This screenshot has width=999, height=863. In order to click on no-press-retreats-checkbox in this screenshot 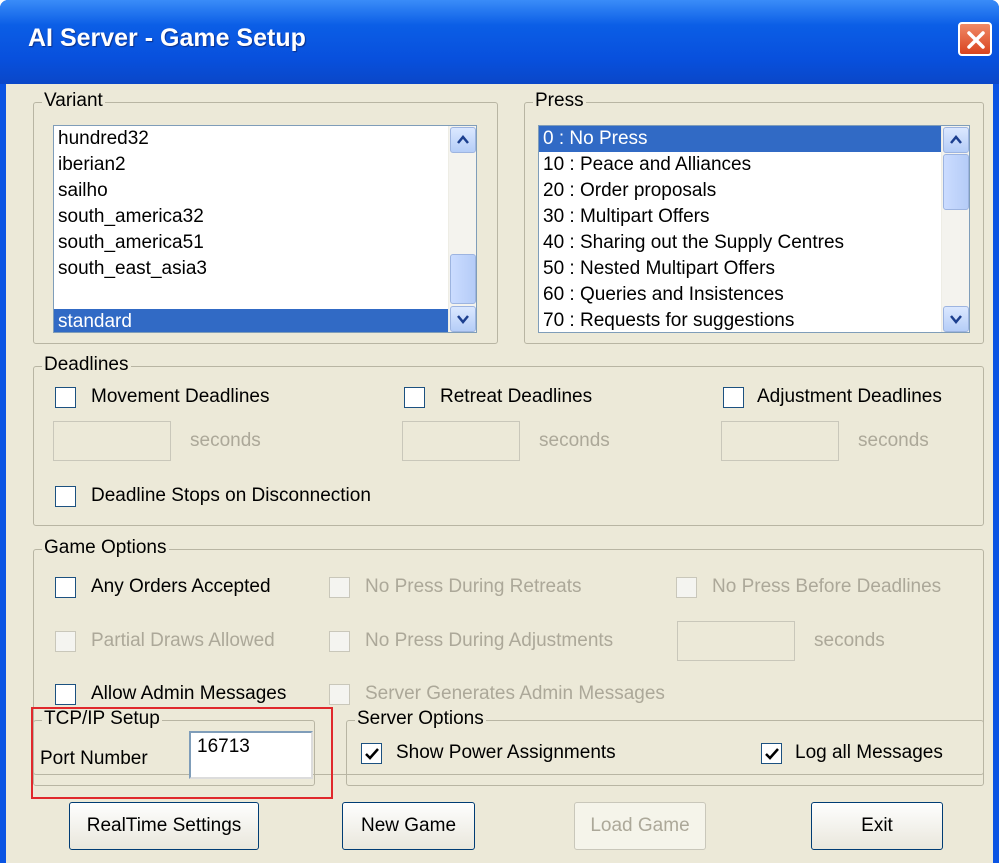, I will do `click(339, 587)`.